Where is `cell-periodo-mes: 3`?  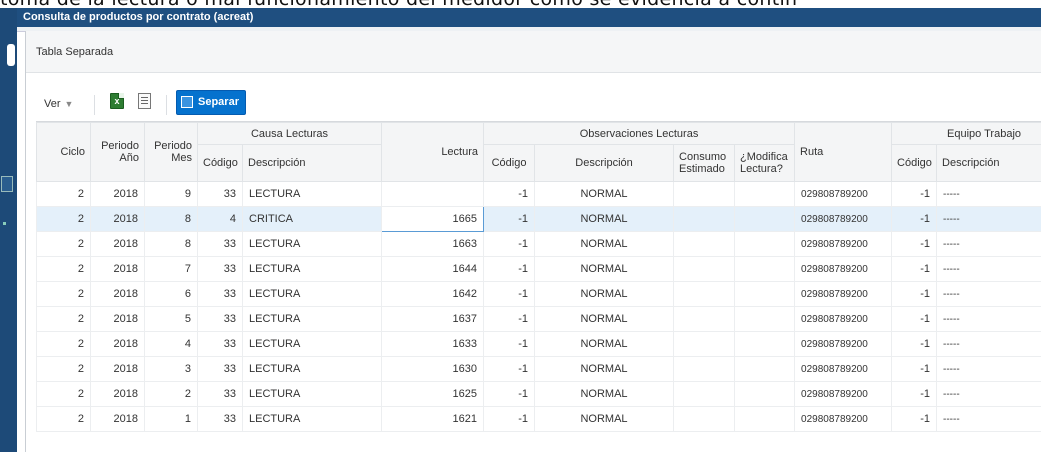 cell-periodo-mes: 3 is located at coordinates (171, 369).